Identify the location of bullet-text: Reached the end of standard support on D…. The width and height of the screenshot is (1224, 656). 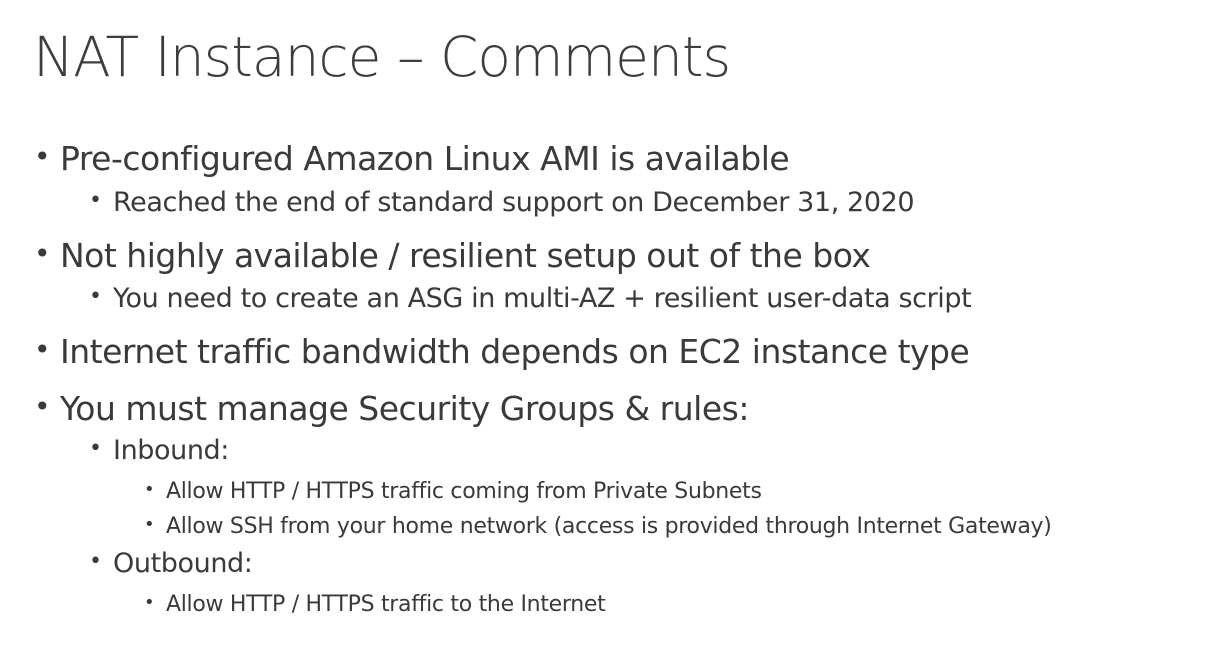
(514, 202).